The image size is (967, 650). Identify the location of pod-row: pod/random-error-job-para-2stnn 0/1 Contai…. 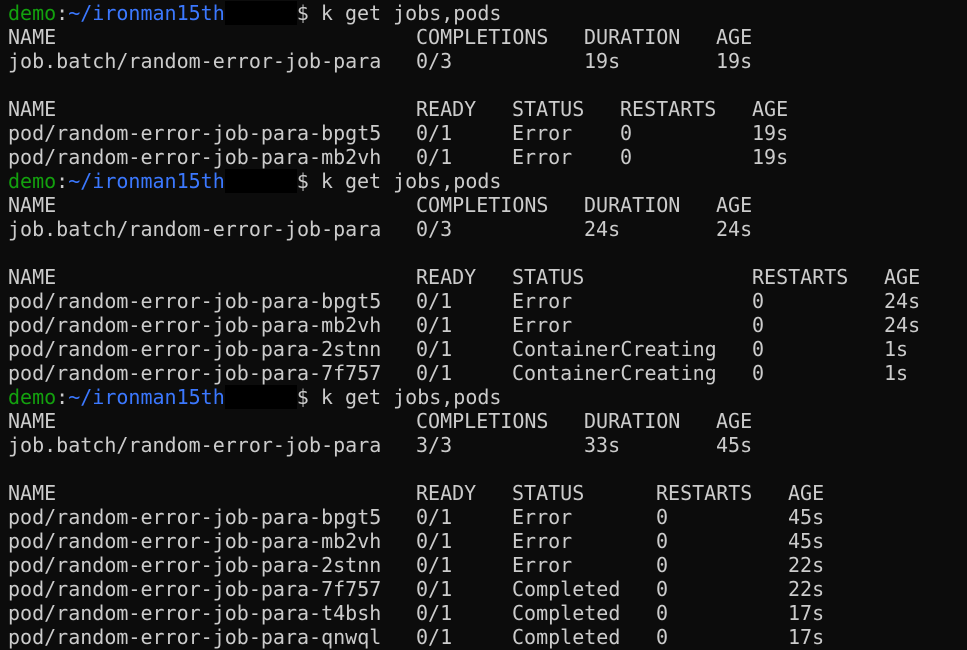
(483, 349).